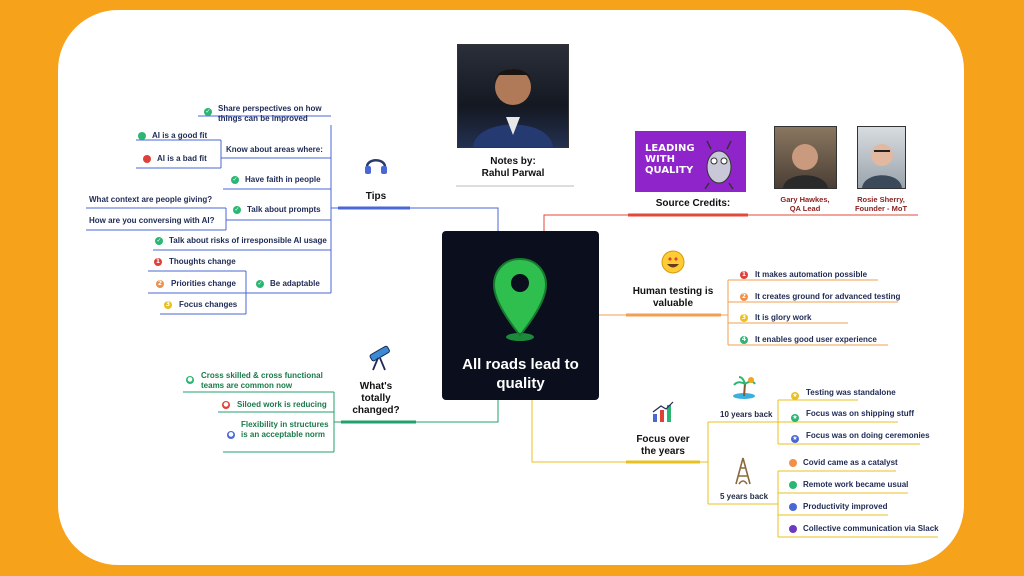 This screenshot has width=1024, height=576. What do you see at coordinates (719, 164) in the screenshot?
I see `robot-mascot-icon` at bounding box center [719, 164].